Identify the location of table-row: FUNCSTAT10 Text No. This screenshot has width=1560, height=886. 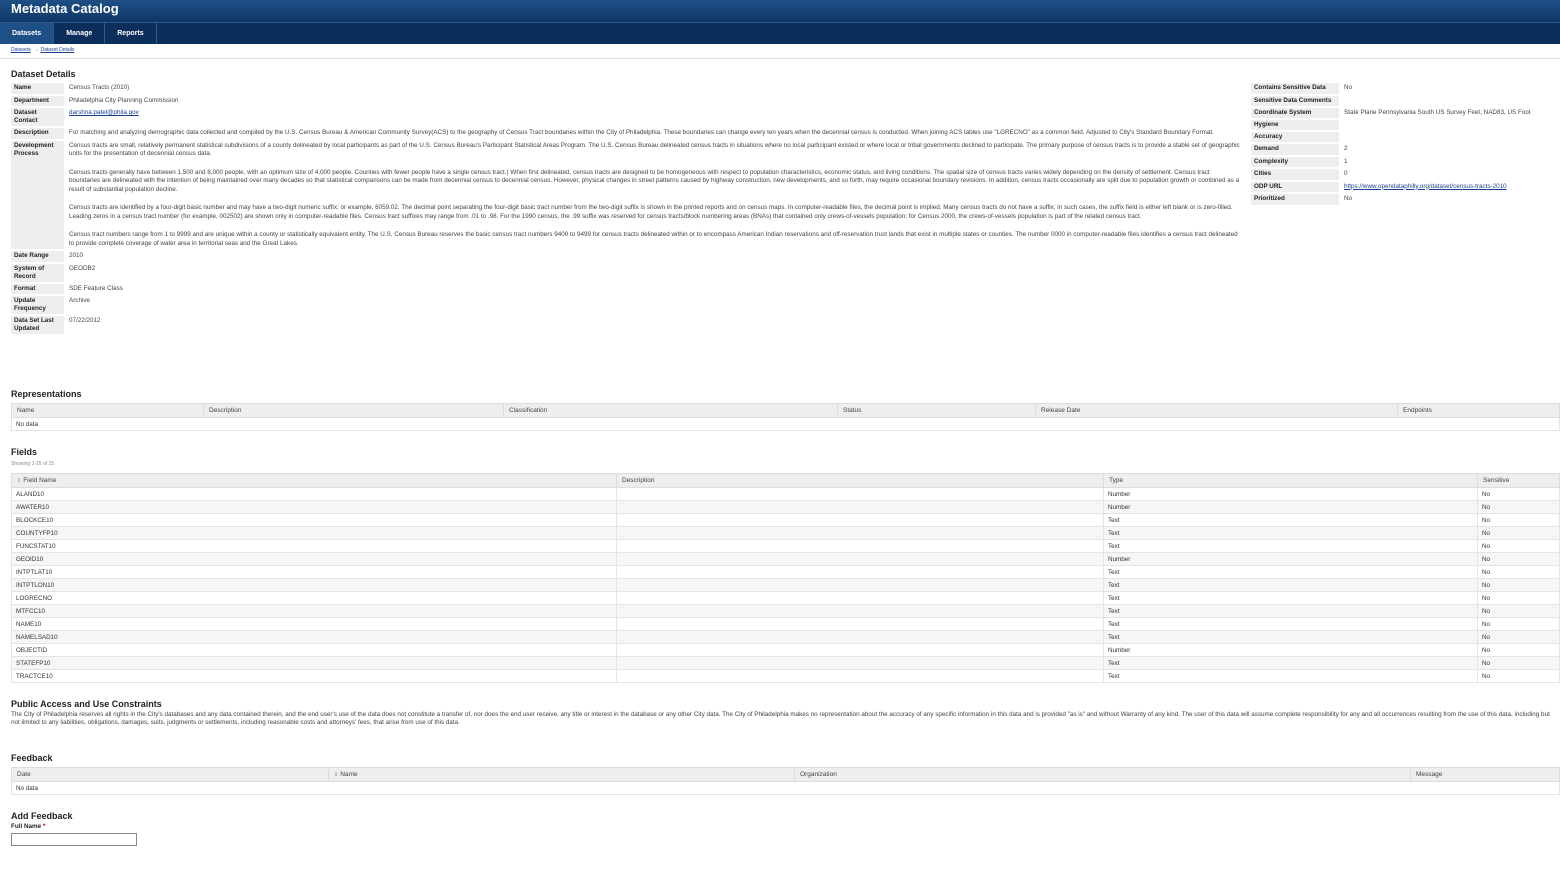
(785, 546).